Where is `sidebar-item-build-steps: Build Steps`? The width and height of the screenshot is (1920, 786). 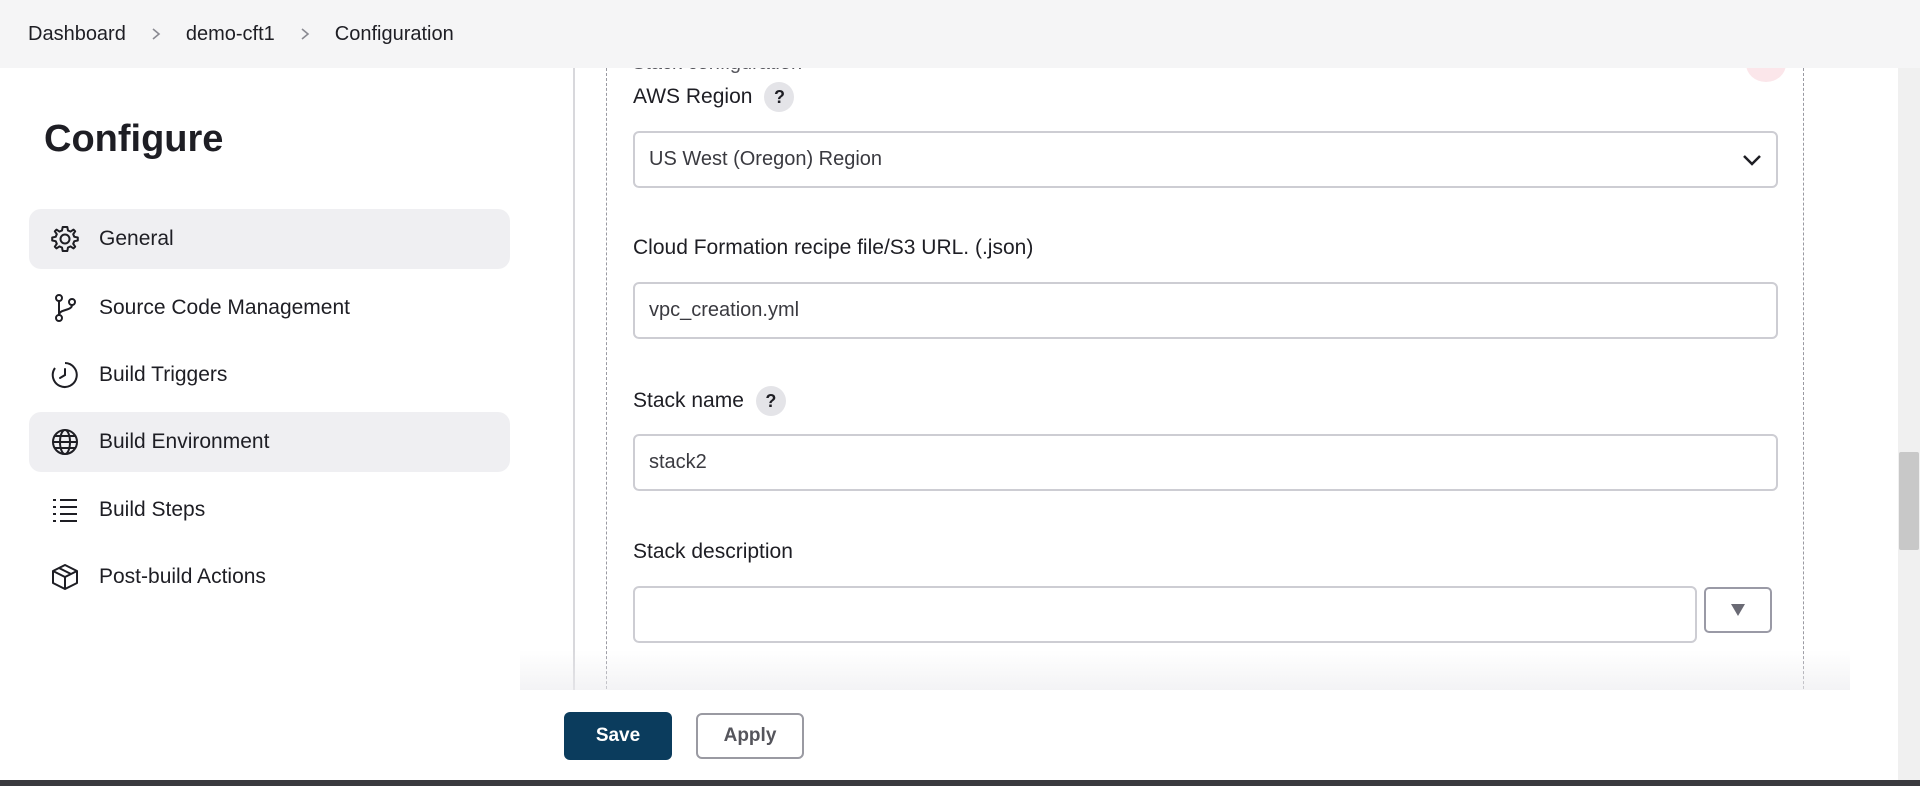 sidebar-item-build-steps: Build Steps is located at coordinates (269, 510).